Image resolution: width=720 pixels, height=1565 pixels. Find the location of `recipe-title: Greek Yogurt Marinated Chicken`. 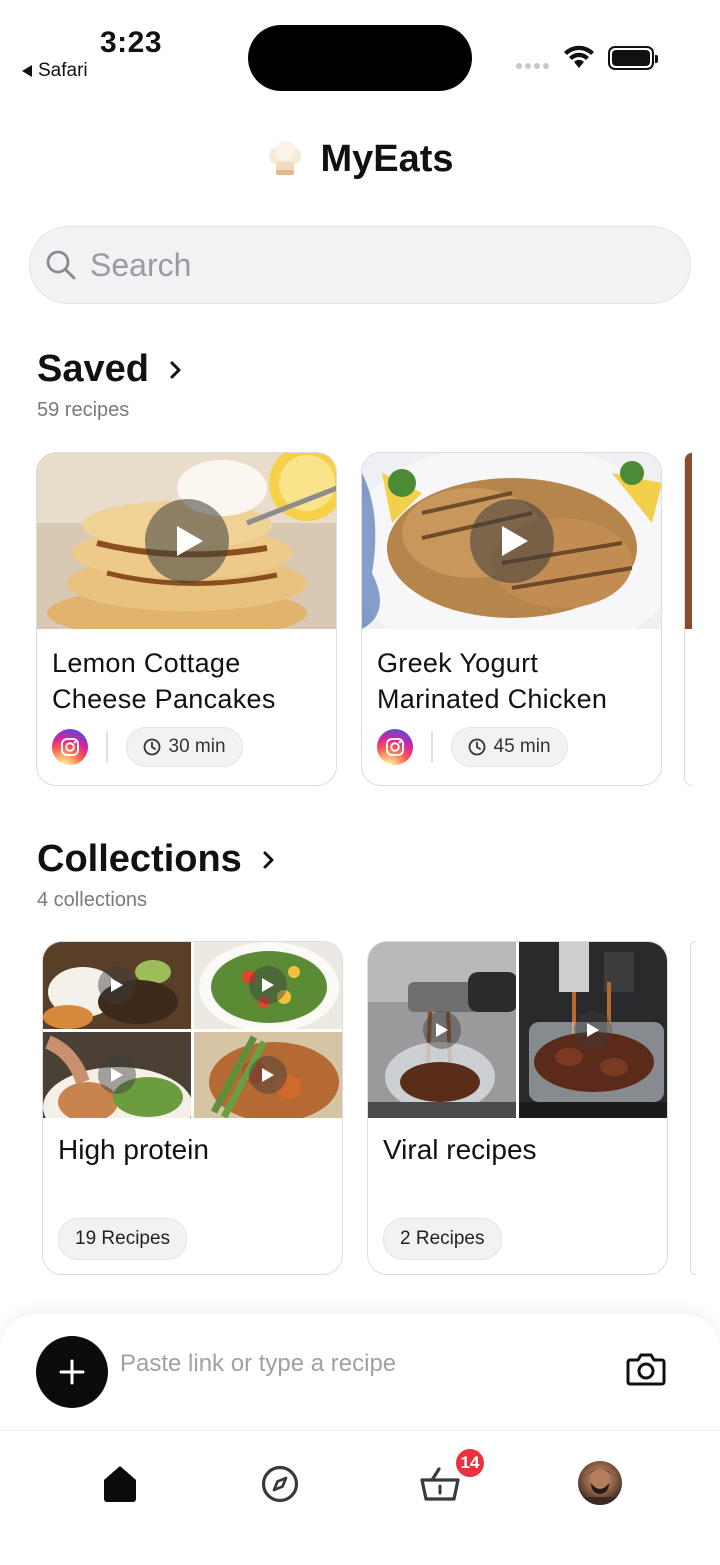

recipe-title: Greek Yogurt Marinated Chicken is located at coordinates (511, 674).